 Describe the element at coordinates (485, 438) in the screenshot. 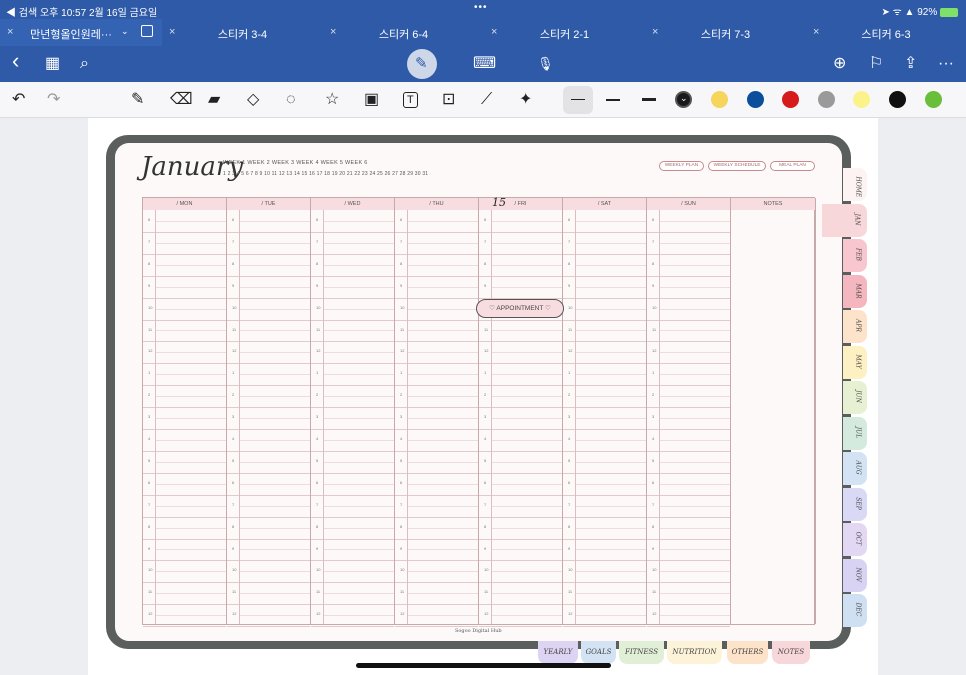

I see `hour-label: 4` at that location.